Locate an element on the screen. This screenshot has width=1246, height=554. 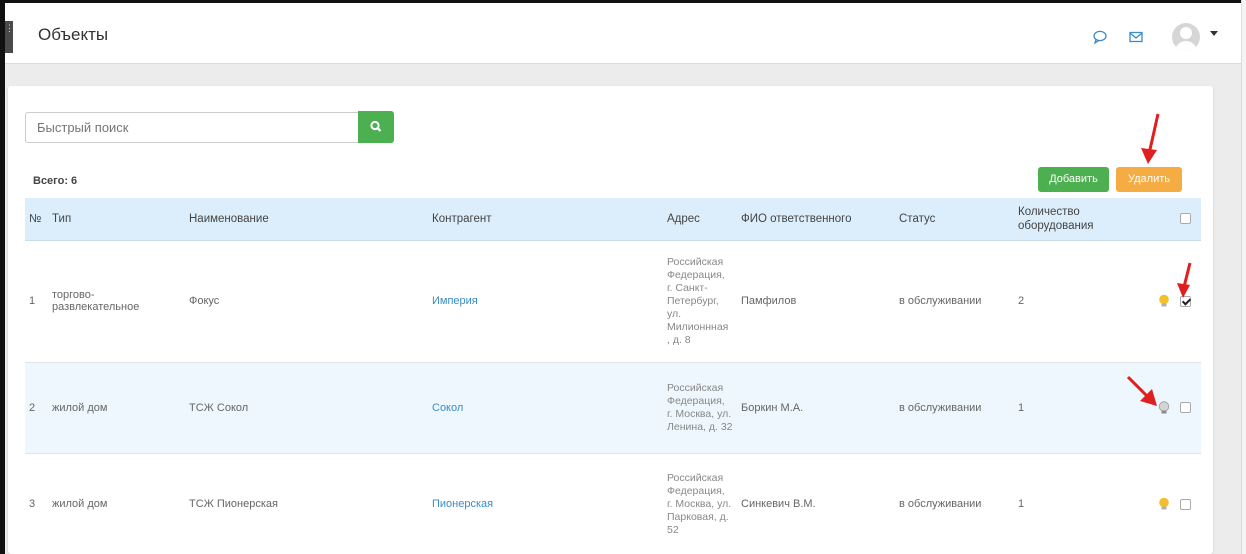
chevron-down-icon is located at coordinates (1214, 33).